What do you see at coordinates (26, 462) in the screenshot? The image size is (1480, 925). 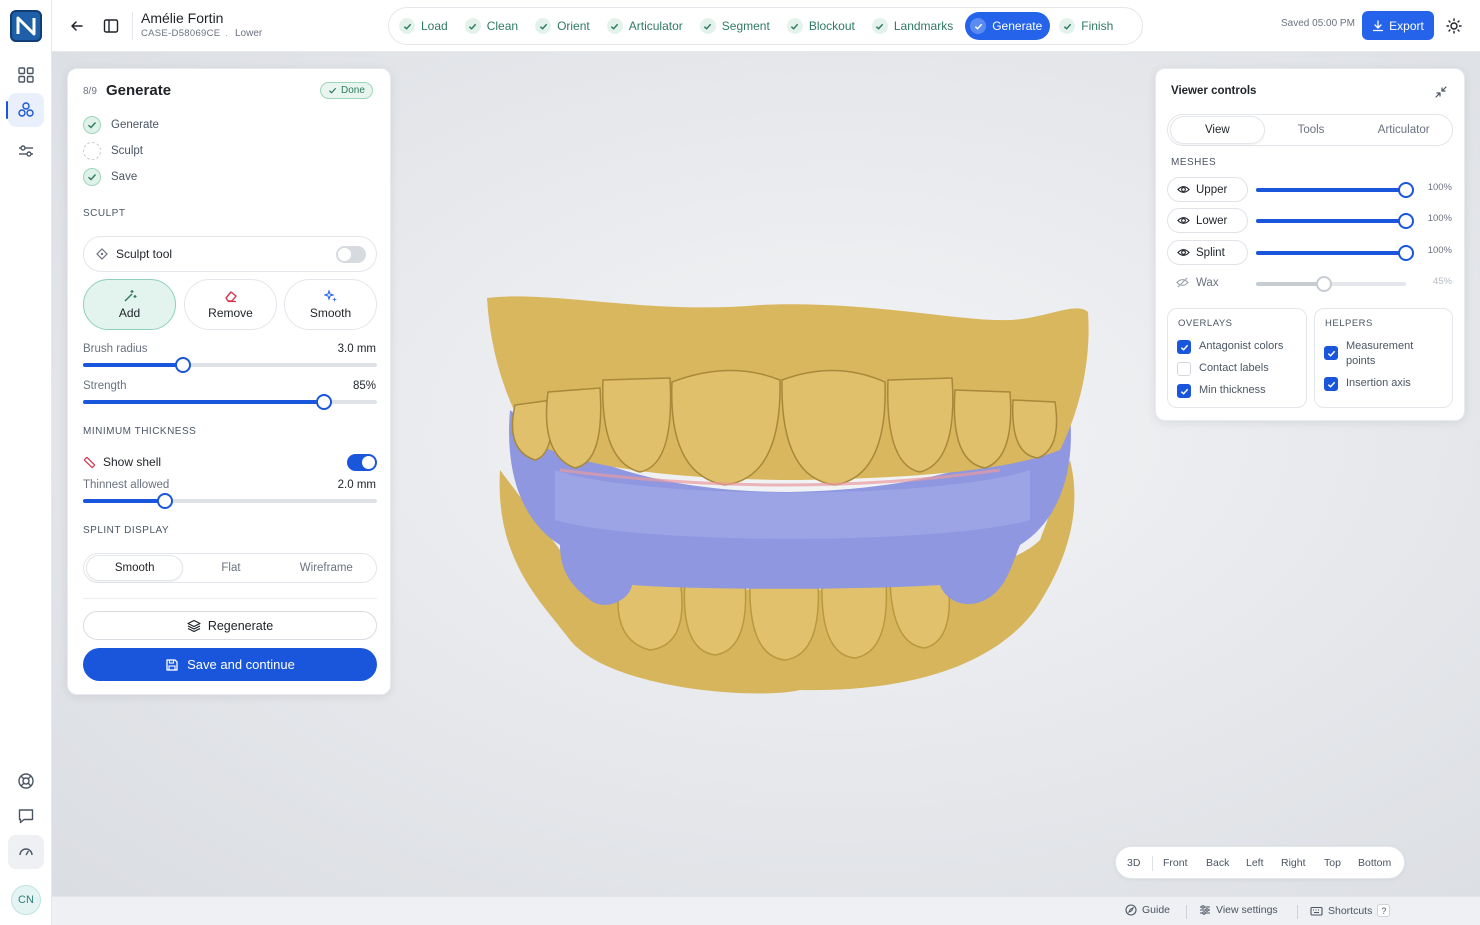 I see `left-rail: CN` at bounding box center [26, 462].